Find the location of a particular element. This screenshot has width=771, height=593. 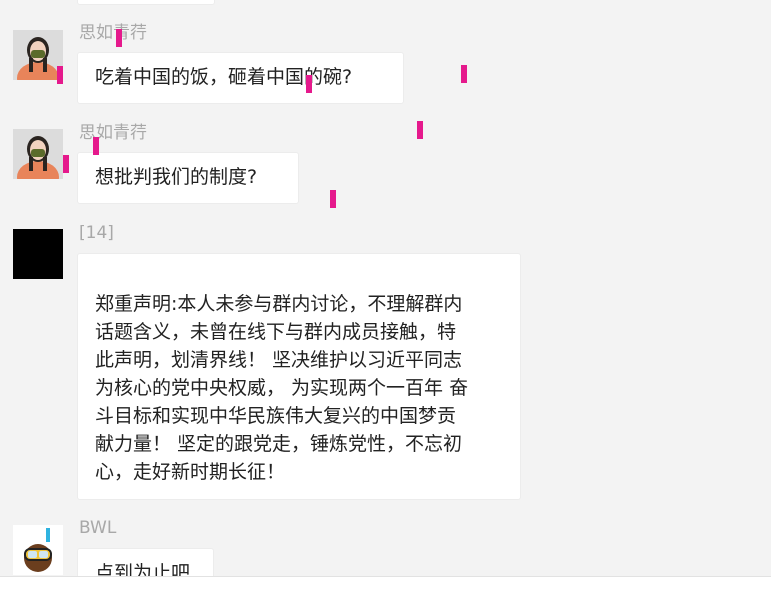

message-text: 想批判我们的制度? is located at coordinates (176, 177).